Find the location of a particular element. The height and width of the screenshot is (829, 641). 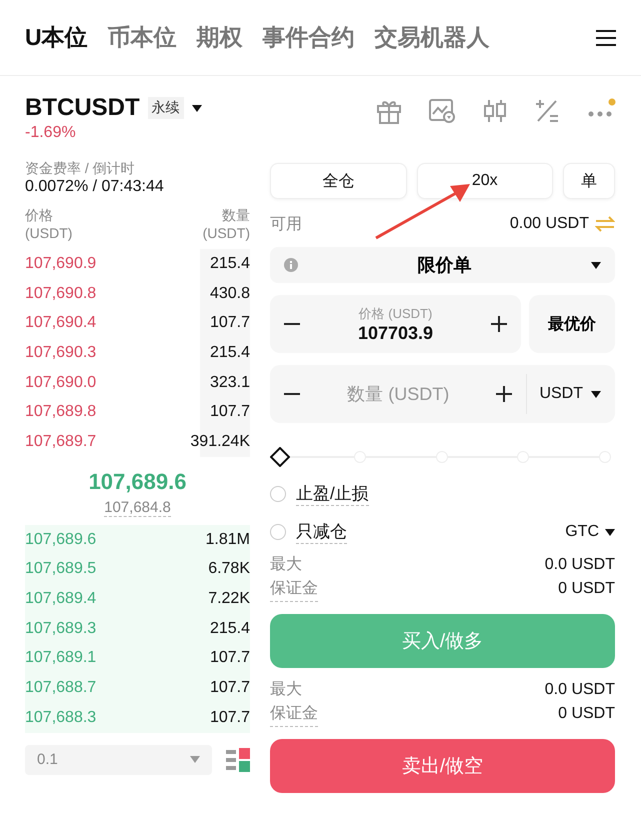

bid-price: 107,688.3 is located at coordinates (60, 717).